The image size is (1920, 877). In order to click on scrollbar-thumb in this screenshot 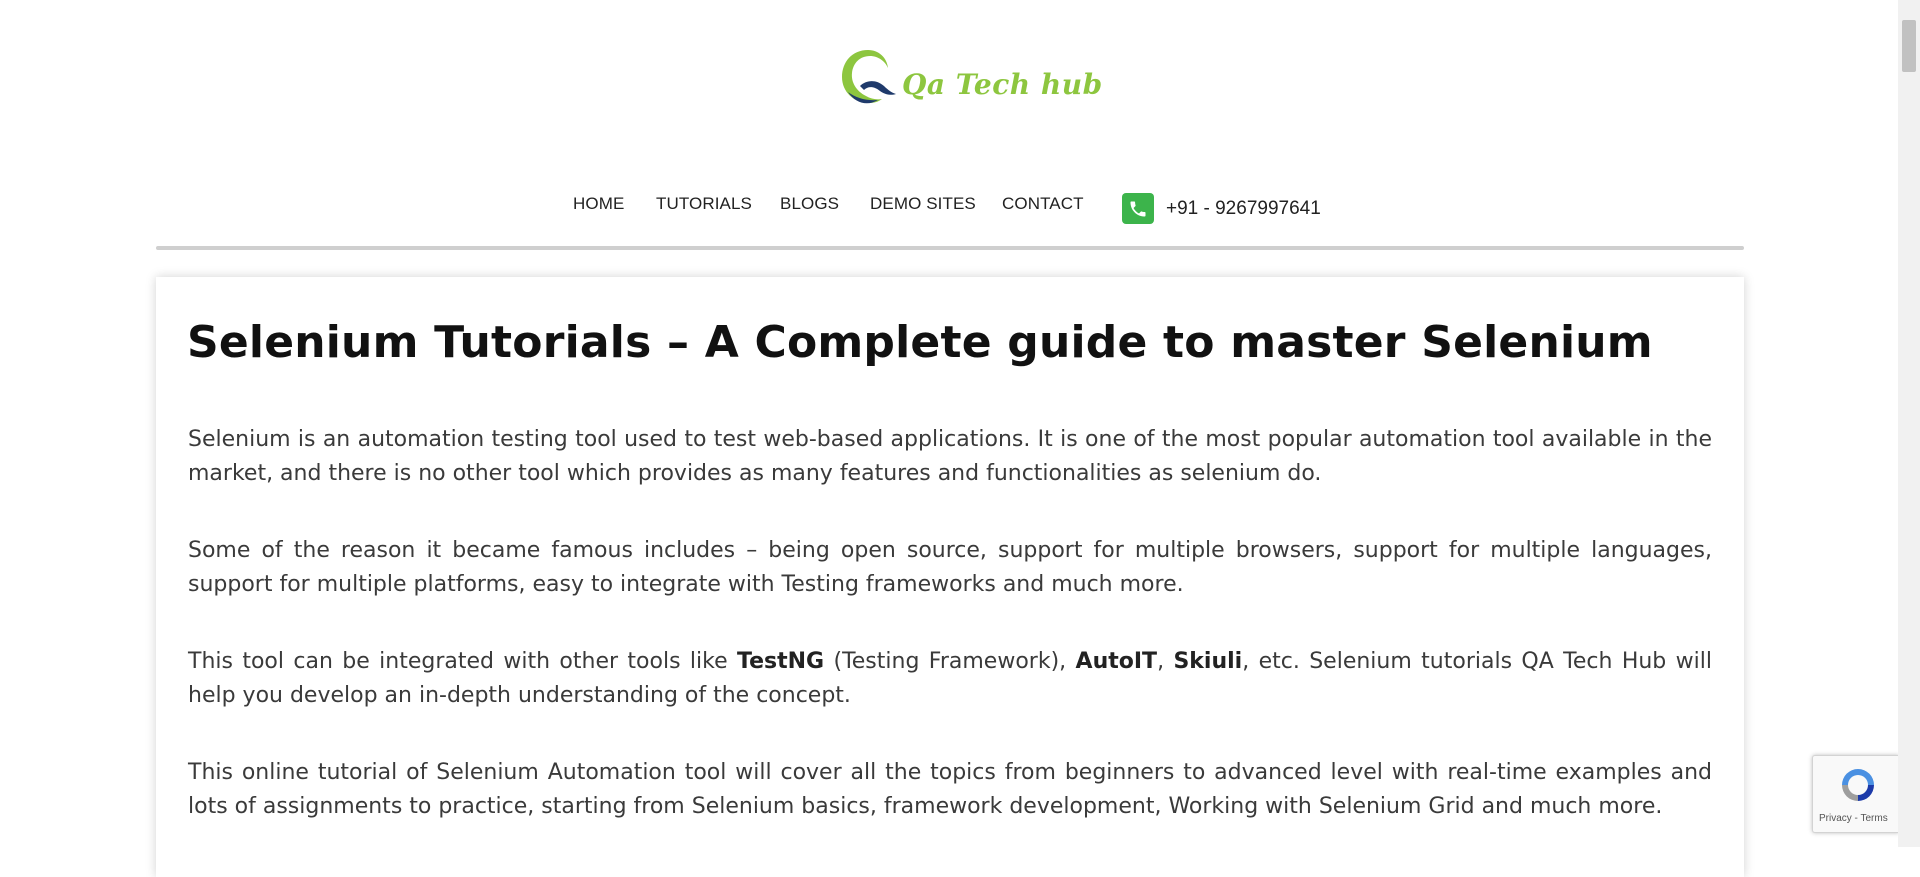, I will do `click(1909, 46)`.